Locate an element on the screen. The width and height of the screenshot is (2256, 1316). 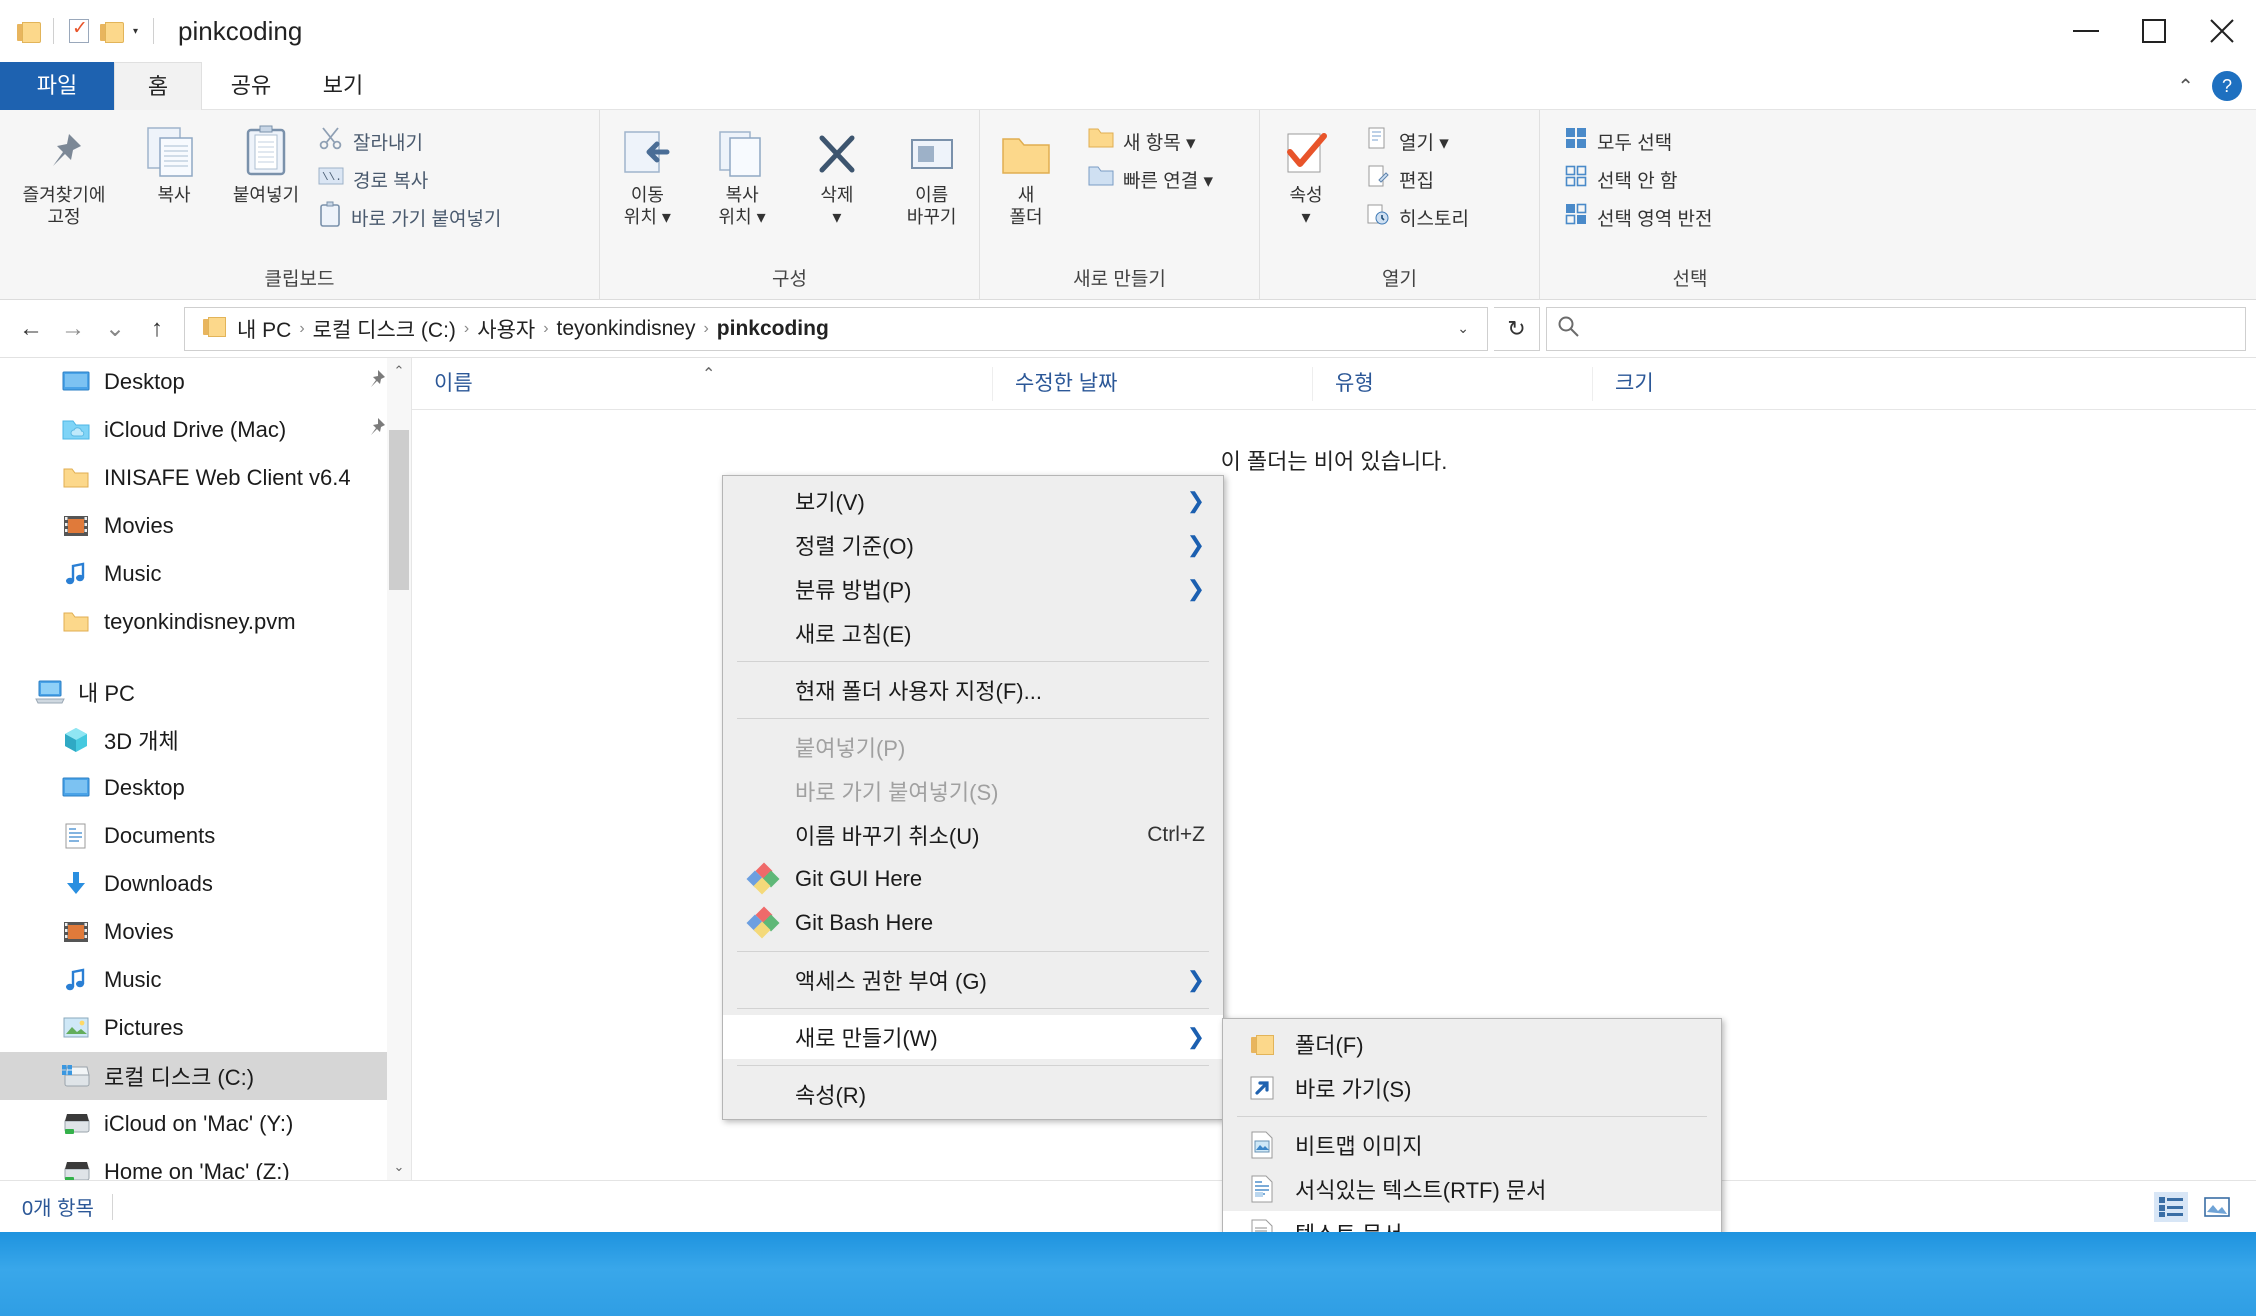
menu-item-비트맵-이미지: 비트맵 이미지 is located at coordinates (1472, 1145).